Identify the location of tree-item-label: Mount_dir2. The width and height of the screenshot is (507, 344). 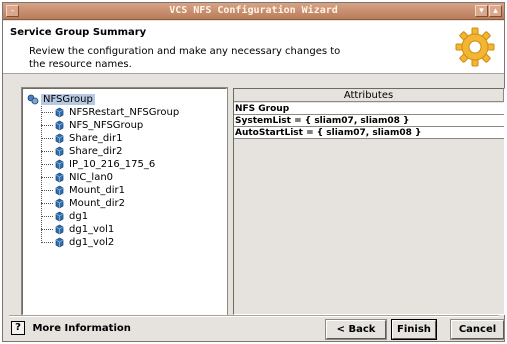
(97, 203).